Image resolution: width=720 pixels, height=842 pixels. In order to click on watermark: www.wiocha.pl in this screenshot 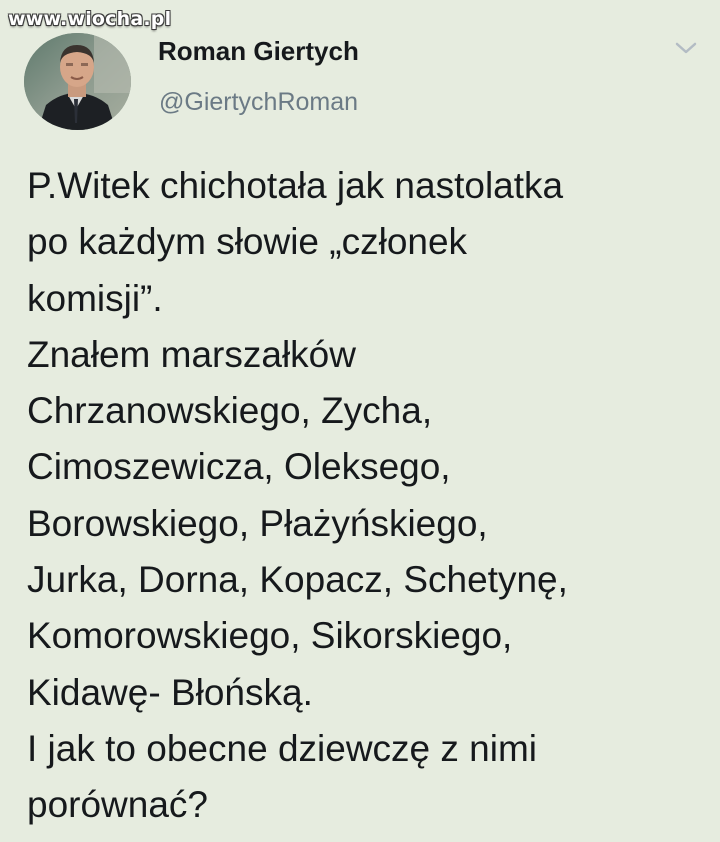, I will do `click(90, 19)`.